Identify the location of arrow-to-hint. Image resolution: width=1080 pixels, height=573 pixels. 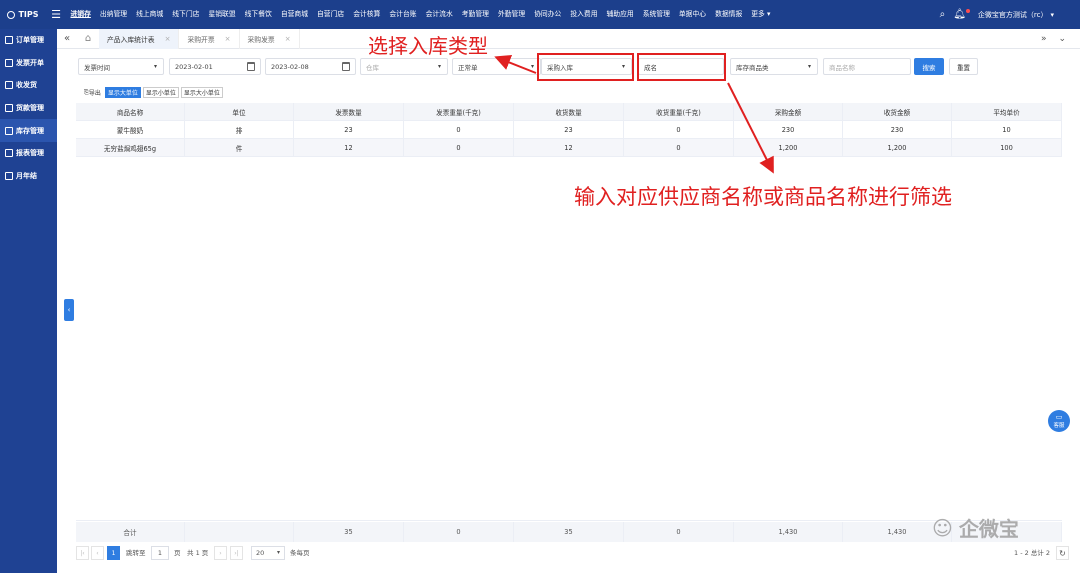
(750, 128).